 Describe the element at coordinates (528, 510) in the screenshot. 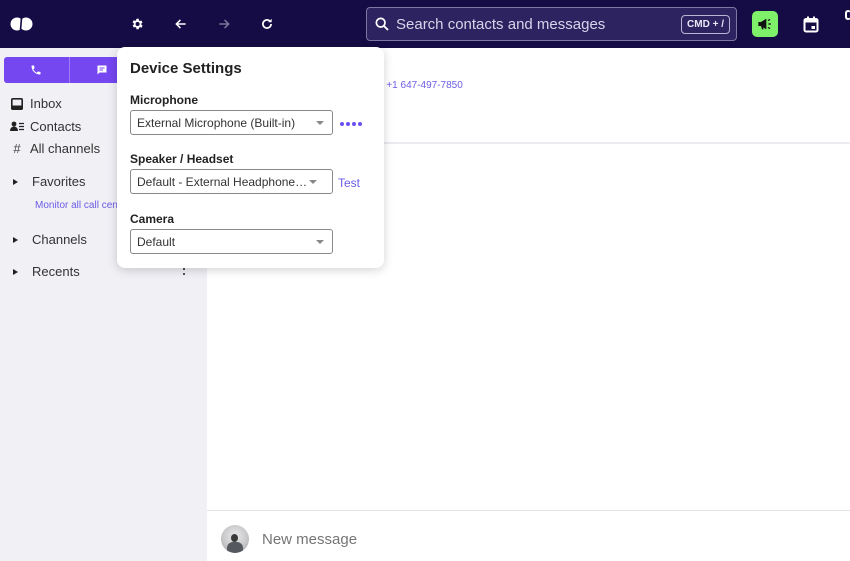

I see `composer-divider` at that location.